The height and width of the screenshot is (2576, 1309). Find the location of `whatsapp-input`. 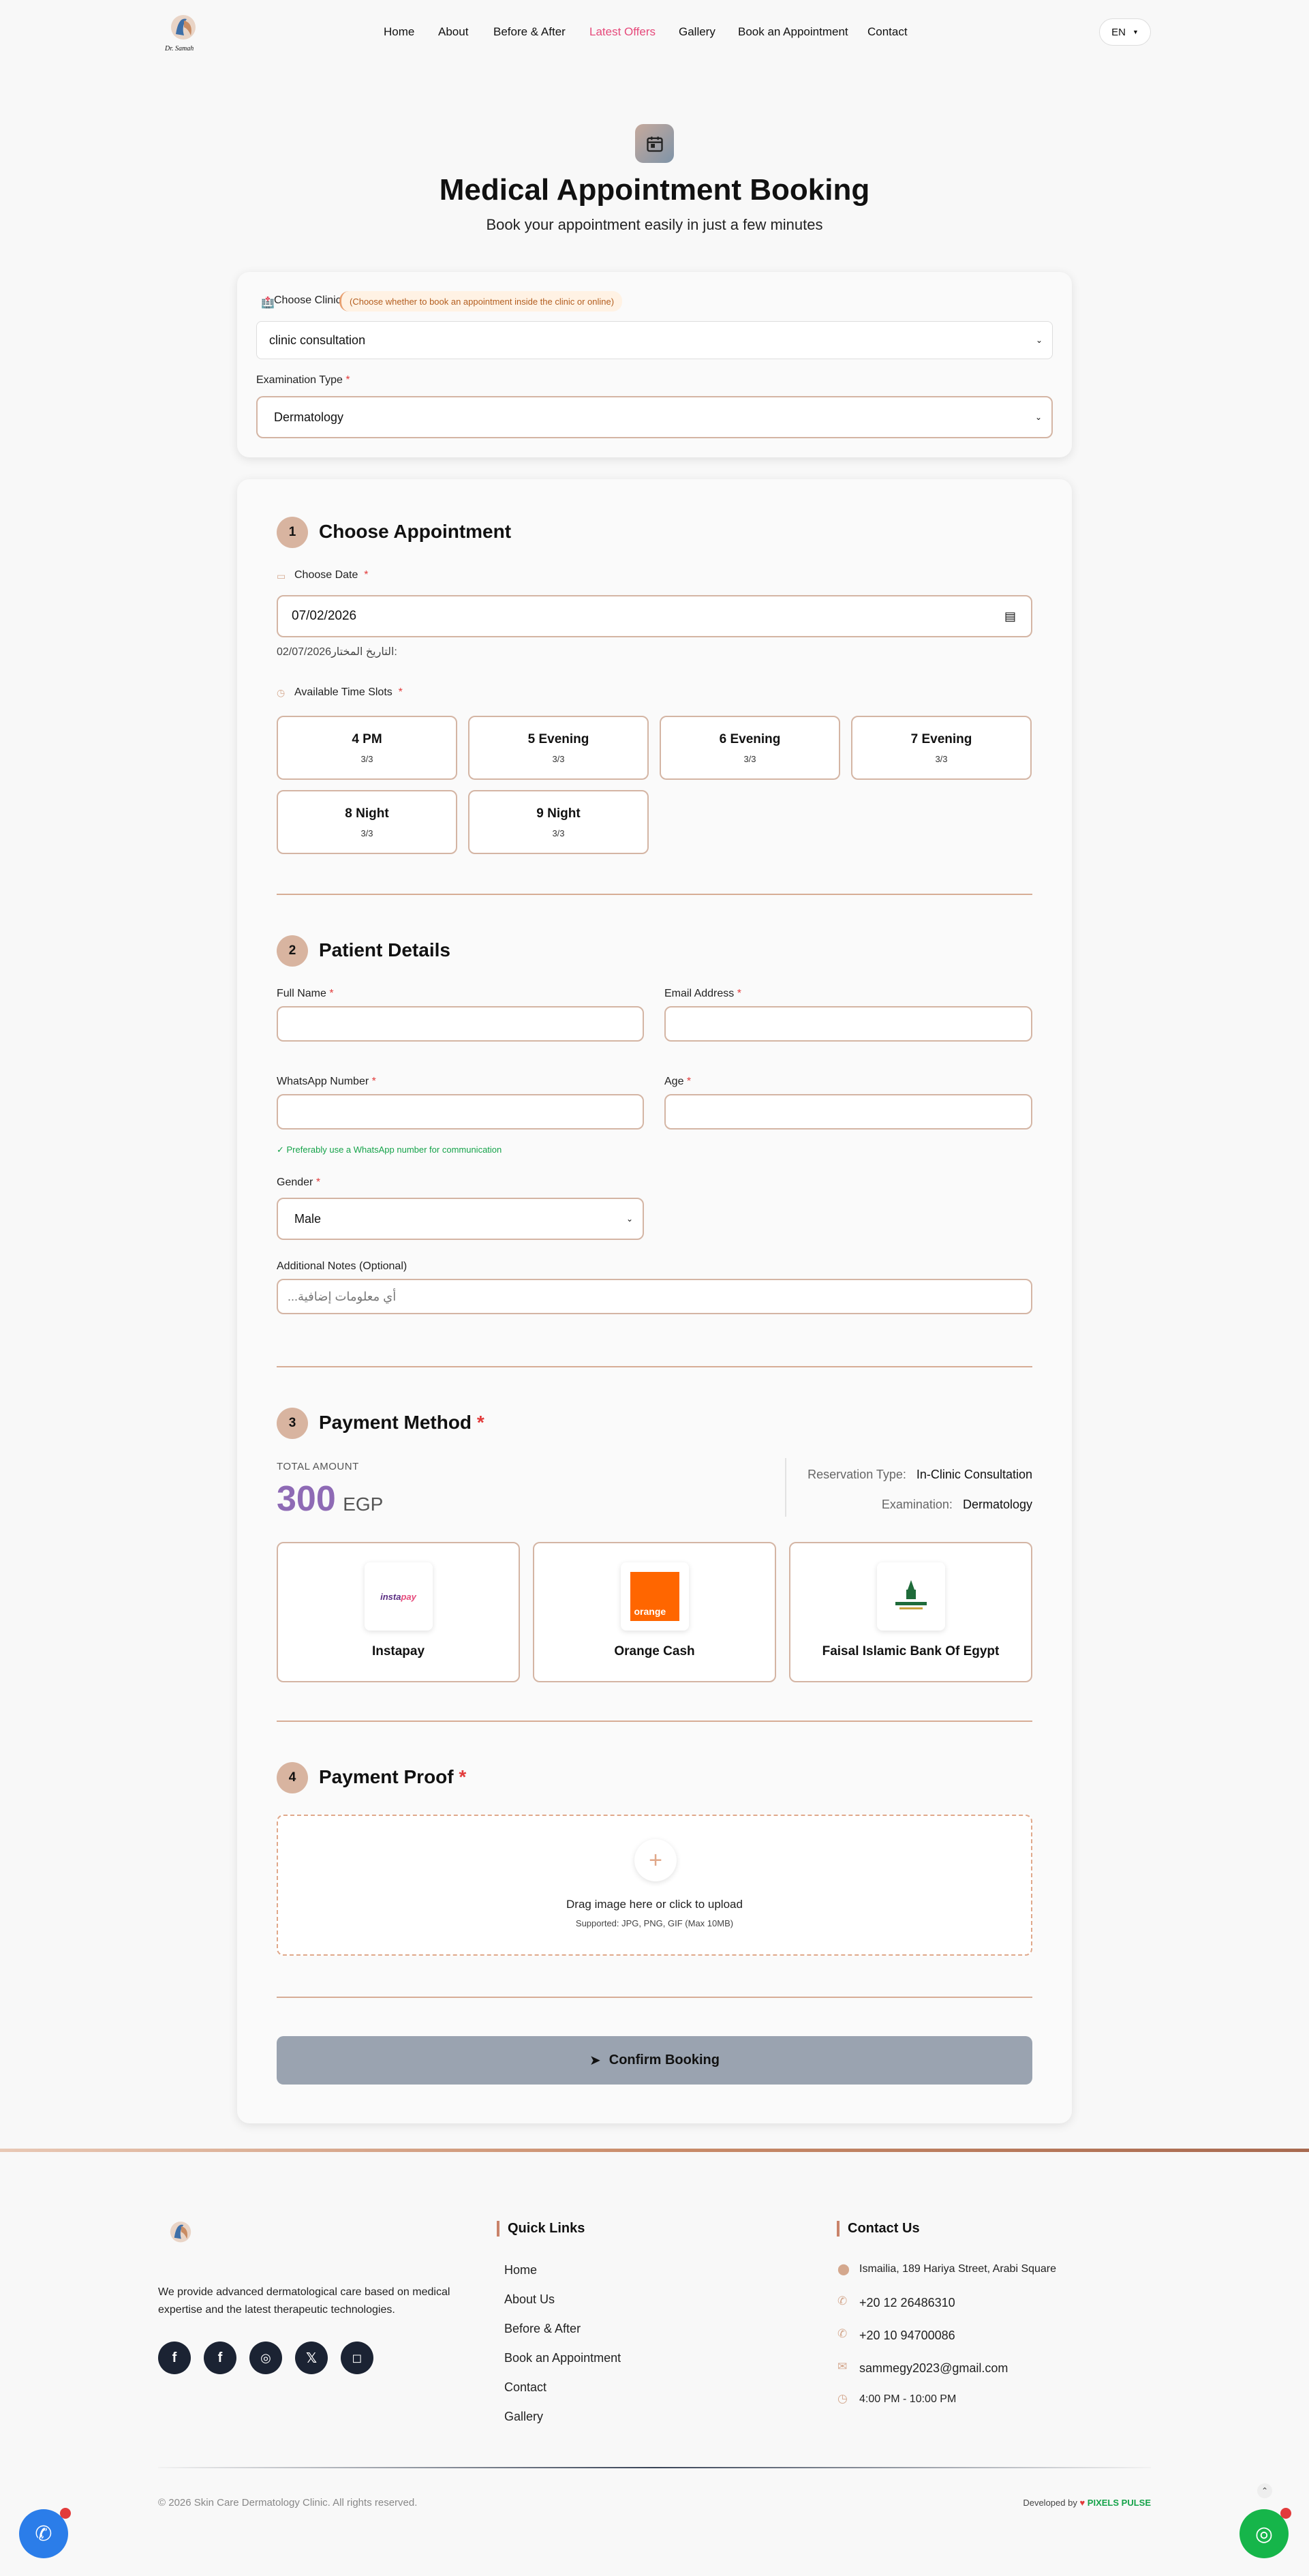

whatsapp-input is located at coordinates (460, 1112).